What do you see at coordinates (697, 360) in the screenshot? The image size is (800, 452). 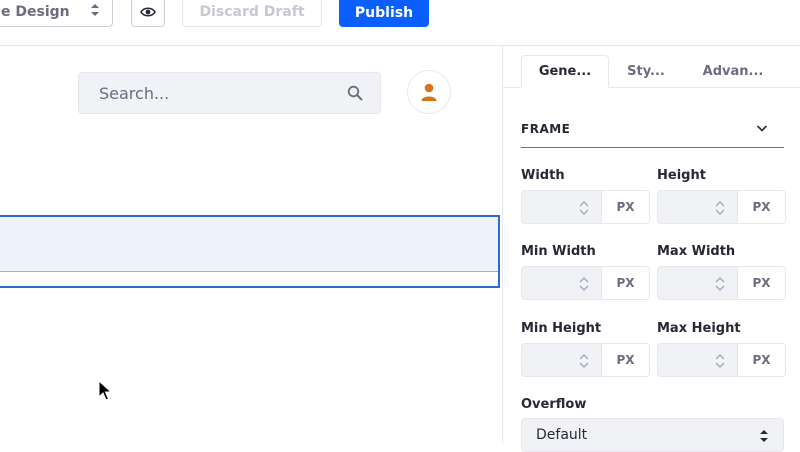 I see `max-height-input` at bounding box center [697, 360].